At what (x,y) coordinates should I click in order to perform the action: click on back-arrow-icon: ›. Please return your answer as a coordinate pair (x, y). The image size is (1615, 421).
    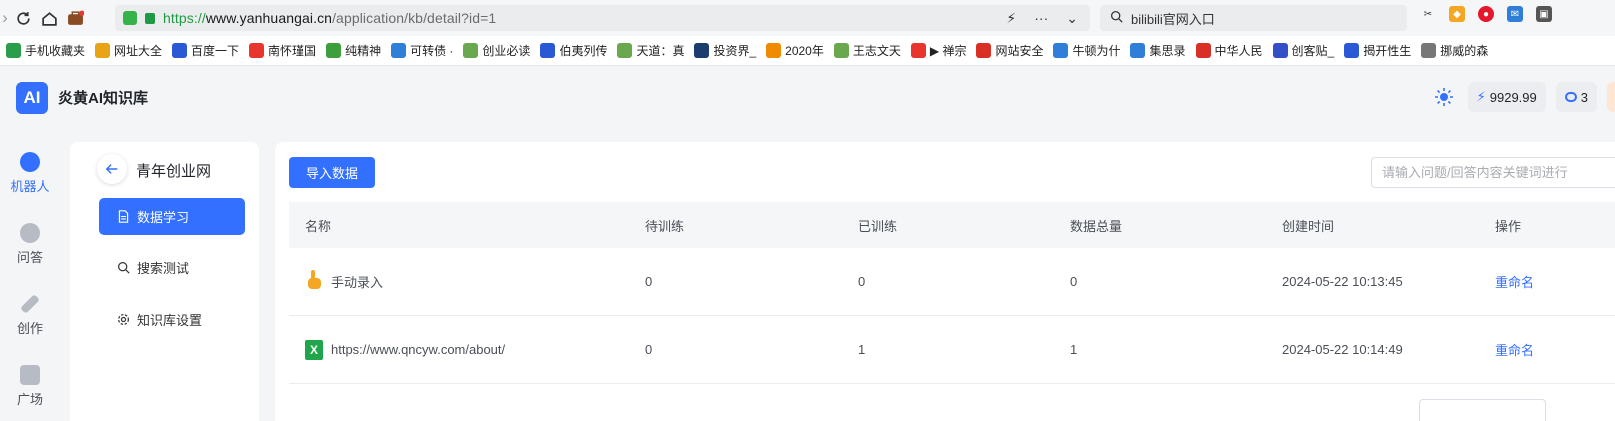
    Looking at the image, I should click on (5, 18).